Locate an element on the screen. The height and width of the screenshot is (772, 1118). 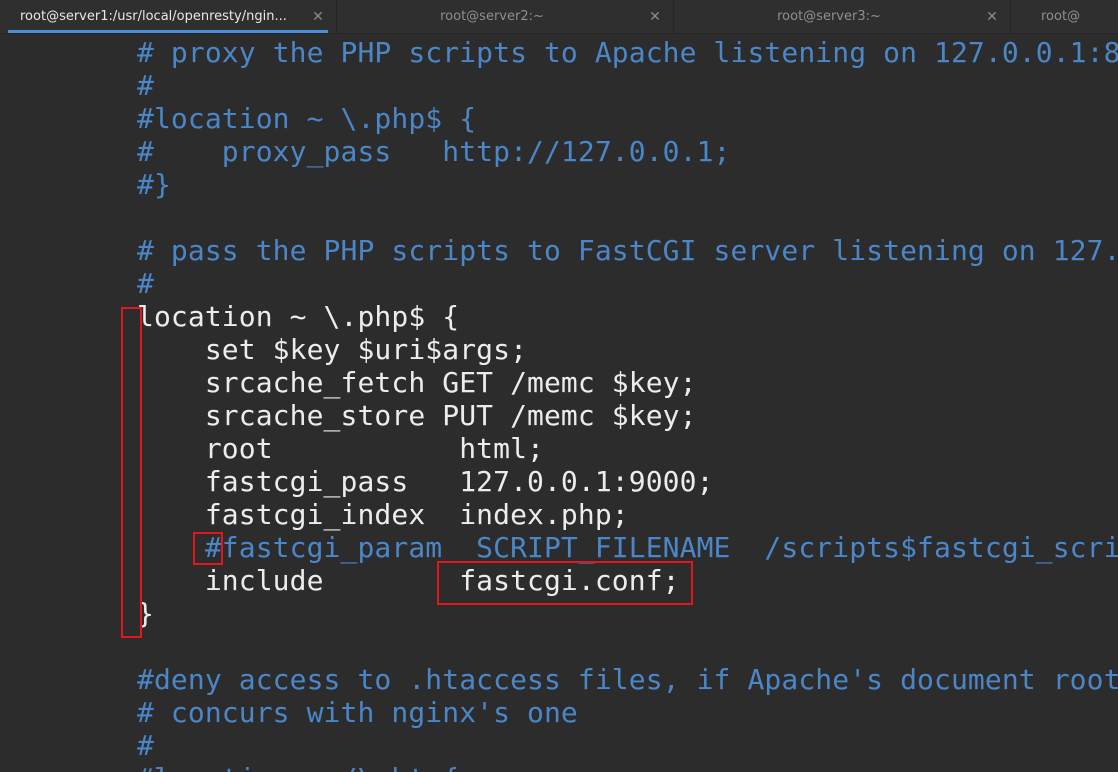
tab-server2: root@server2:~ ✕ is located at coordinates (505, 16).